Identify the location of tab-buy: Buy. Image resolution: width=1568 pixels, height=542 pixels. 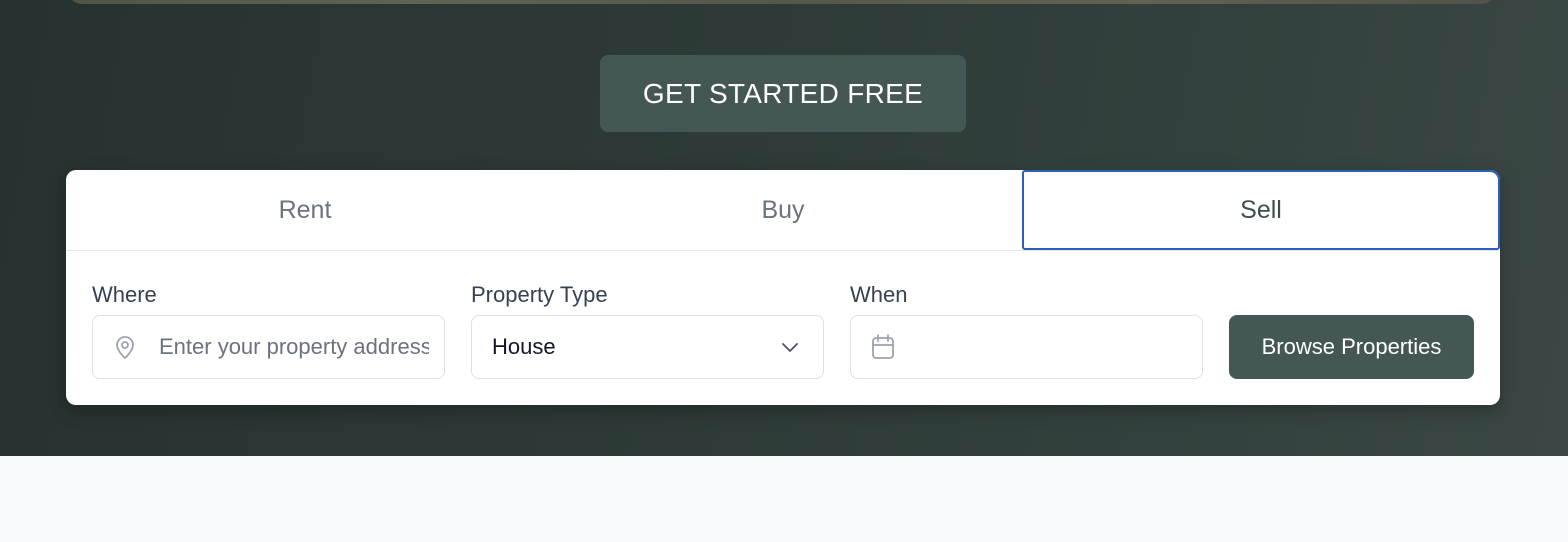
(783, 210).